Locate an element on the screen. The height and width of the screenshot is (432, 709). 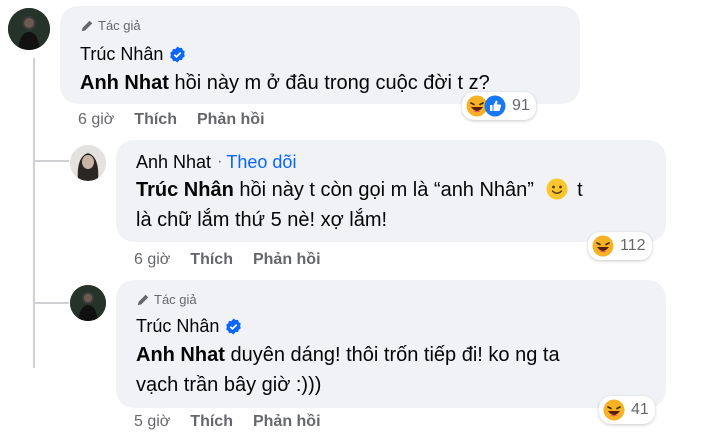
like-reaction-icon is located at coordinates (495, 106).